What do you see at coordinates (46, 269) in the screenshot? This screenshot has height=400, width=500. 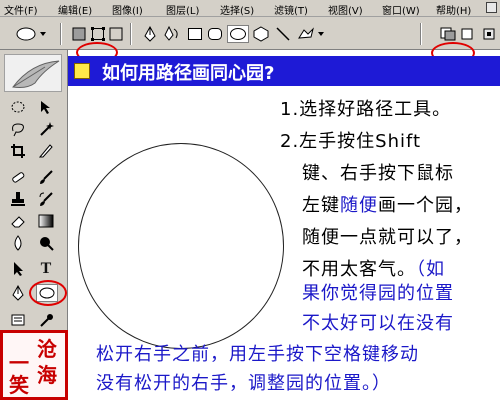 I see `type-tool-icon: T` at bounding box center [46, 269].